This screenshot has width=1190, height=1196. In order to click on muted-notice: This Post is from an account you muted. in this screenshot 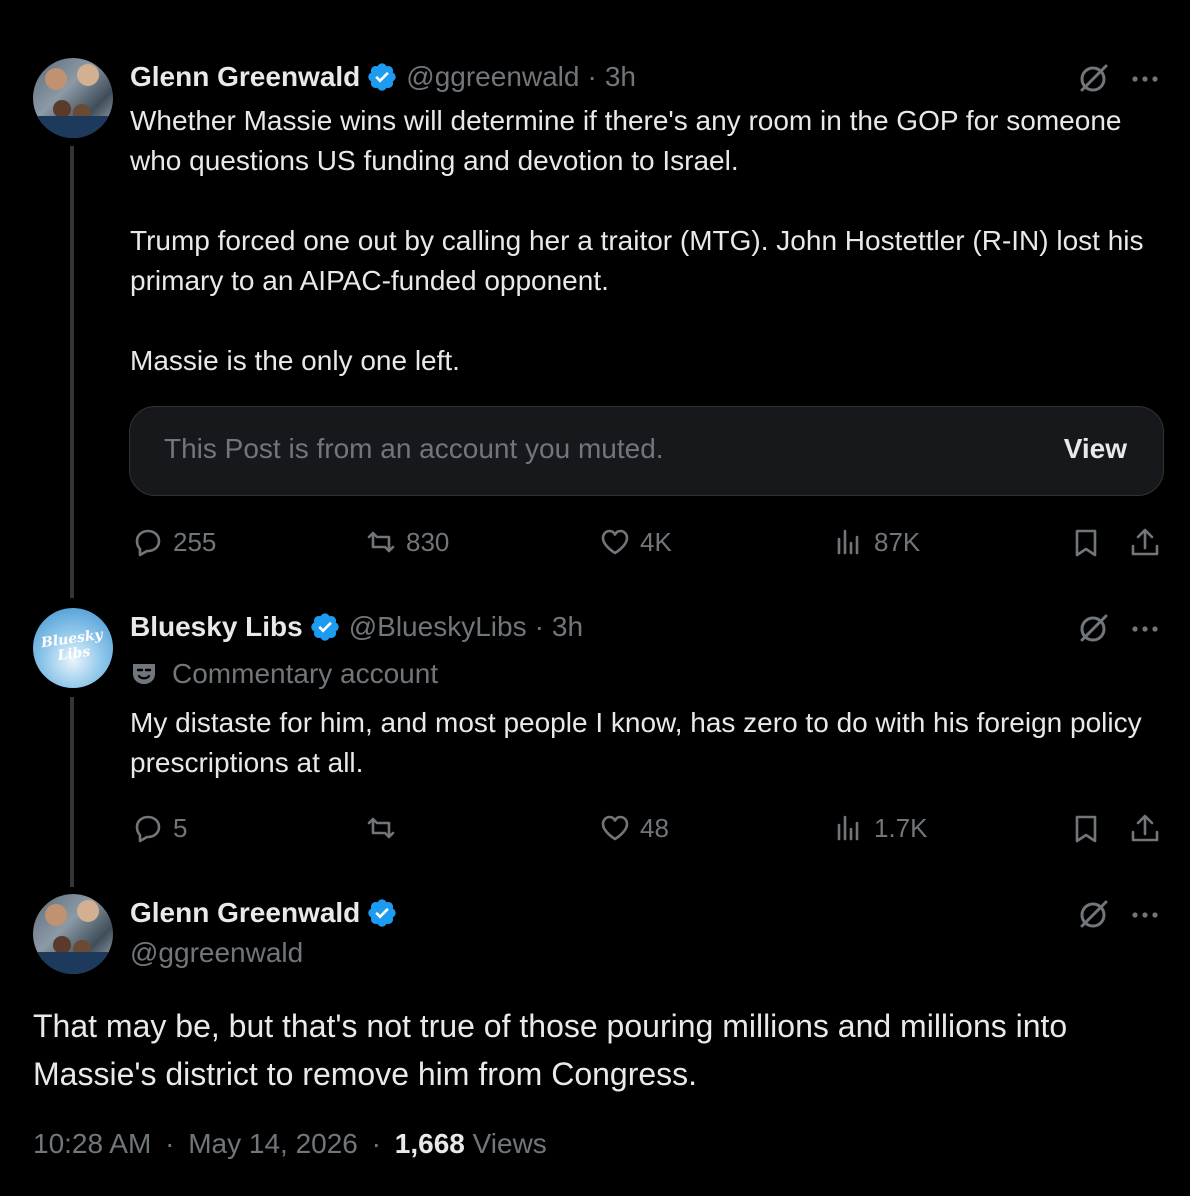, I will do `click(414, 448)`.